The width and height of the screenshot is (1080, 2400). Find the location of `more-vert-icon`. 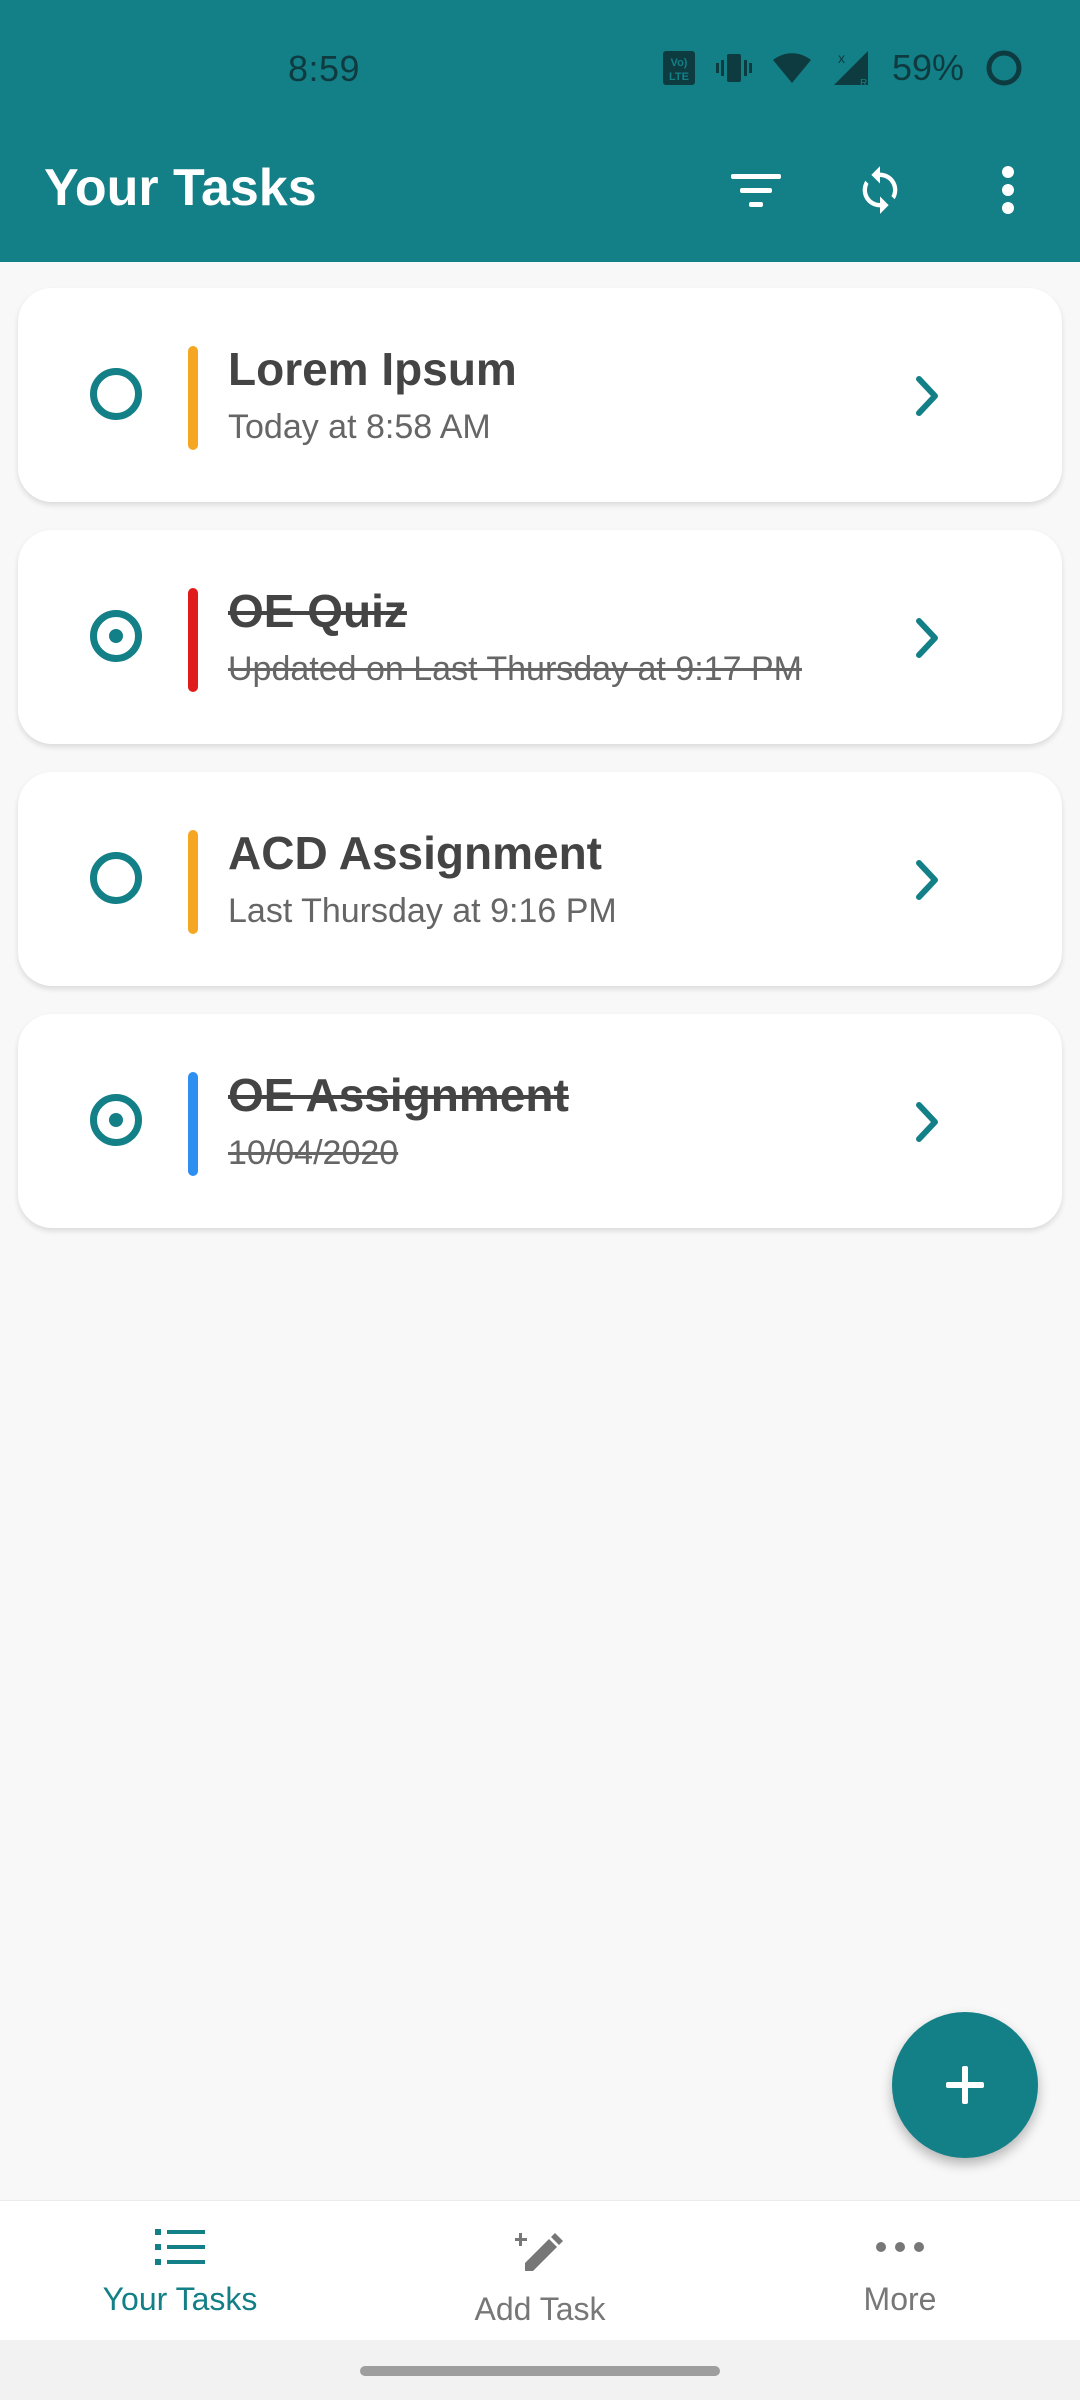

more-vert-icon is located at coordinates (1008, 190).